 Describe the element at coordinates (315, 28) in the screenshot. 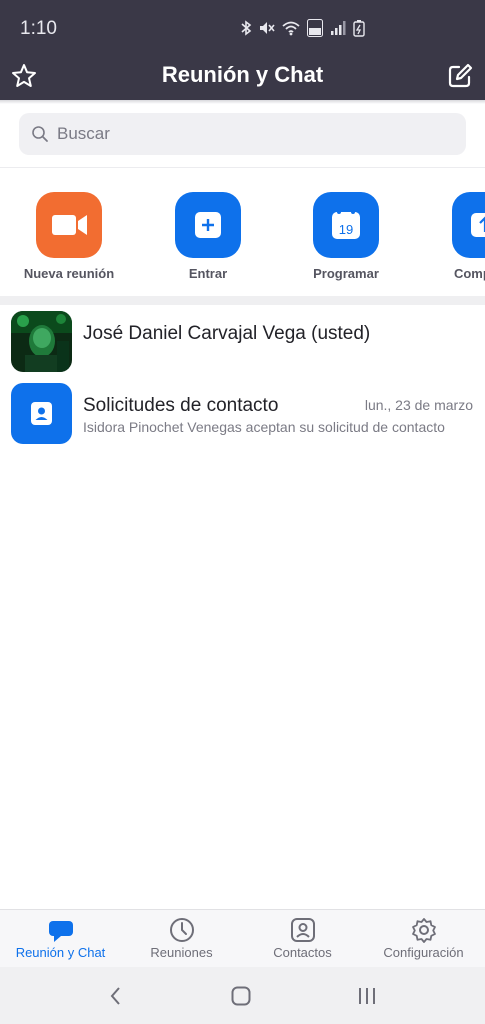

I see `volte-icon` at that location.